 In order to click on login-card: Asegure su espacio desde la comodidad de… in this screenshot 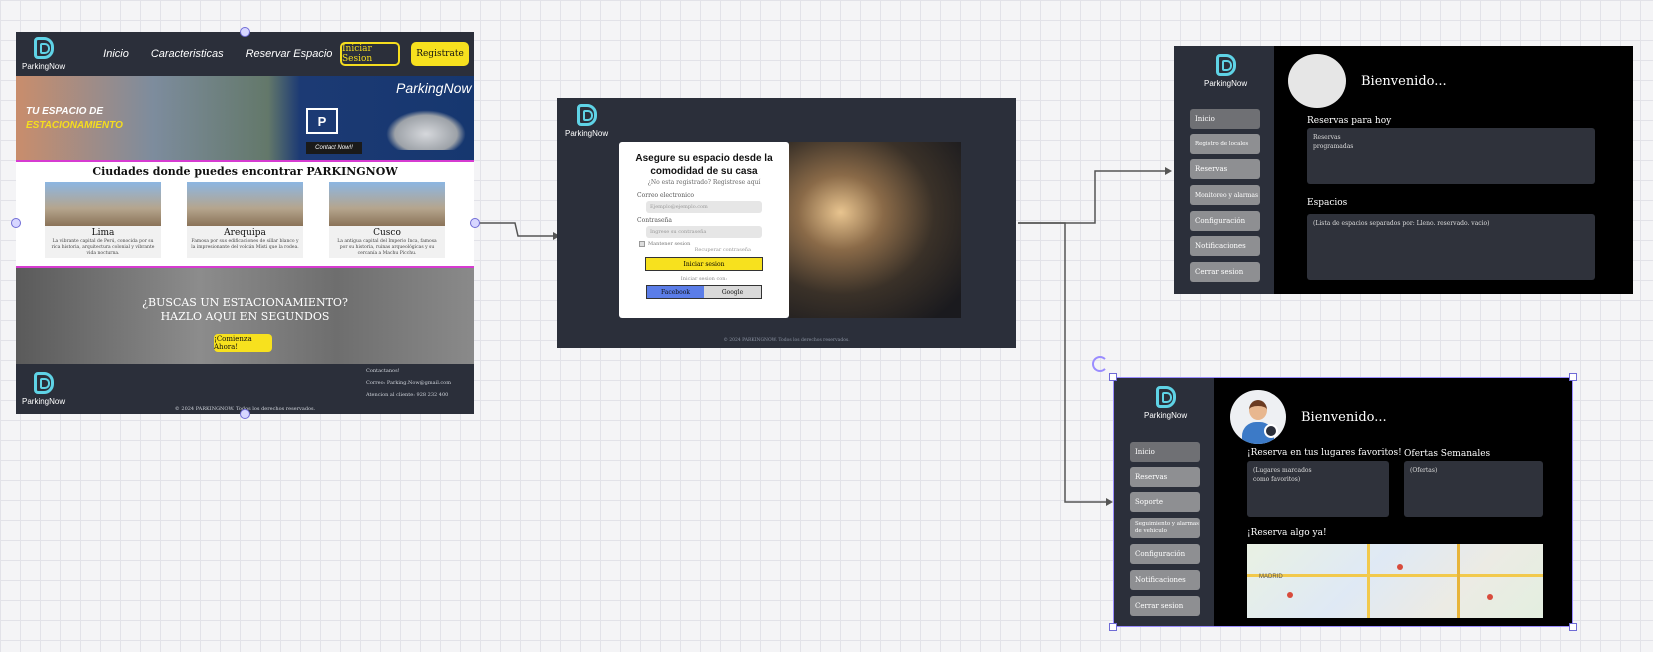, I will do `click(704, 230)`.